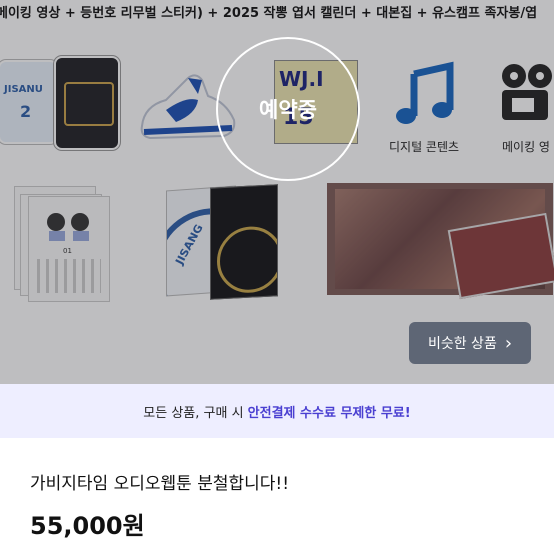 The image size is (554, 554). What do you see at coordinates (508, 343) in the screenshot?
I see `chevron-right-icon: ›` at bounding box center [508, 343].